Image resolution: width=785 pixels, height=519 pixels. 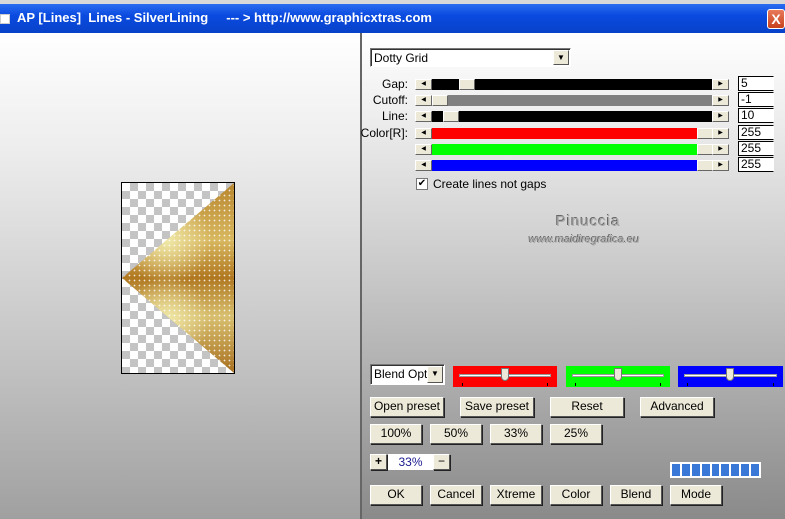 I want to click on watermark-url: www.maidiregrafica.eu, so click(x=584, y=240).